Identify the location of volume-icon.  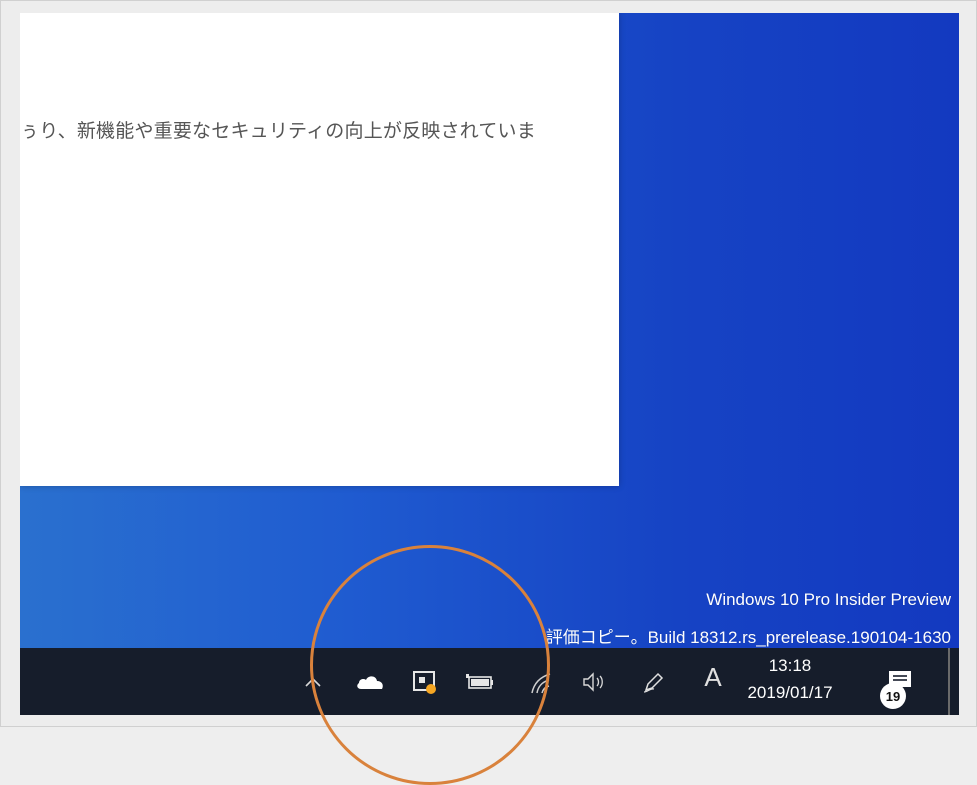
(593, 681).